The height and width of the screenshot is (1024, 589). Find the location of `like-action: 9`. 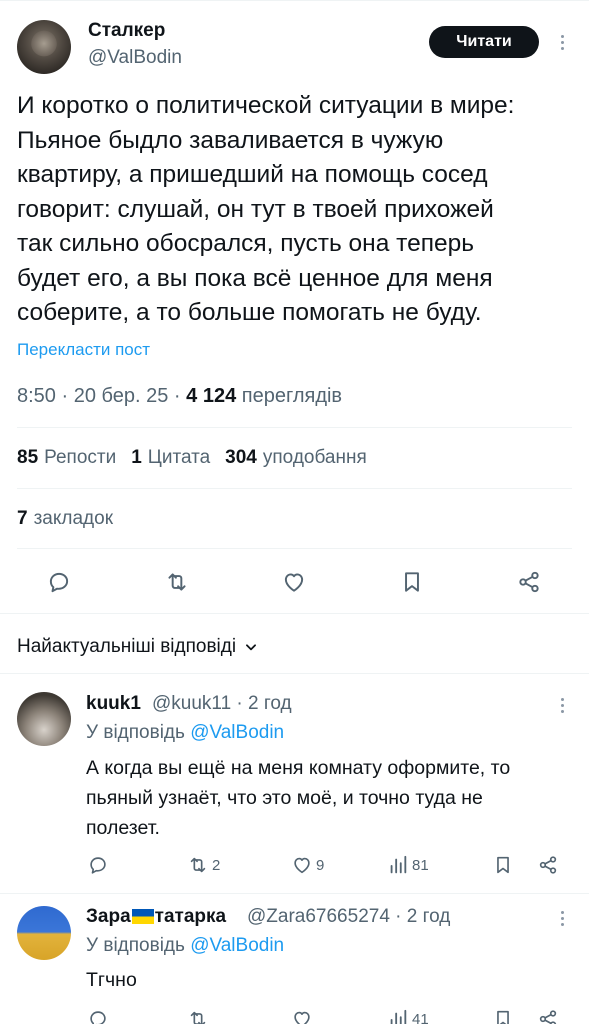

like-action: 9 is located at coordinates (307, 865).